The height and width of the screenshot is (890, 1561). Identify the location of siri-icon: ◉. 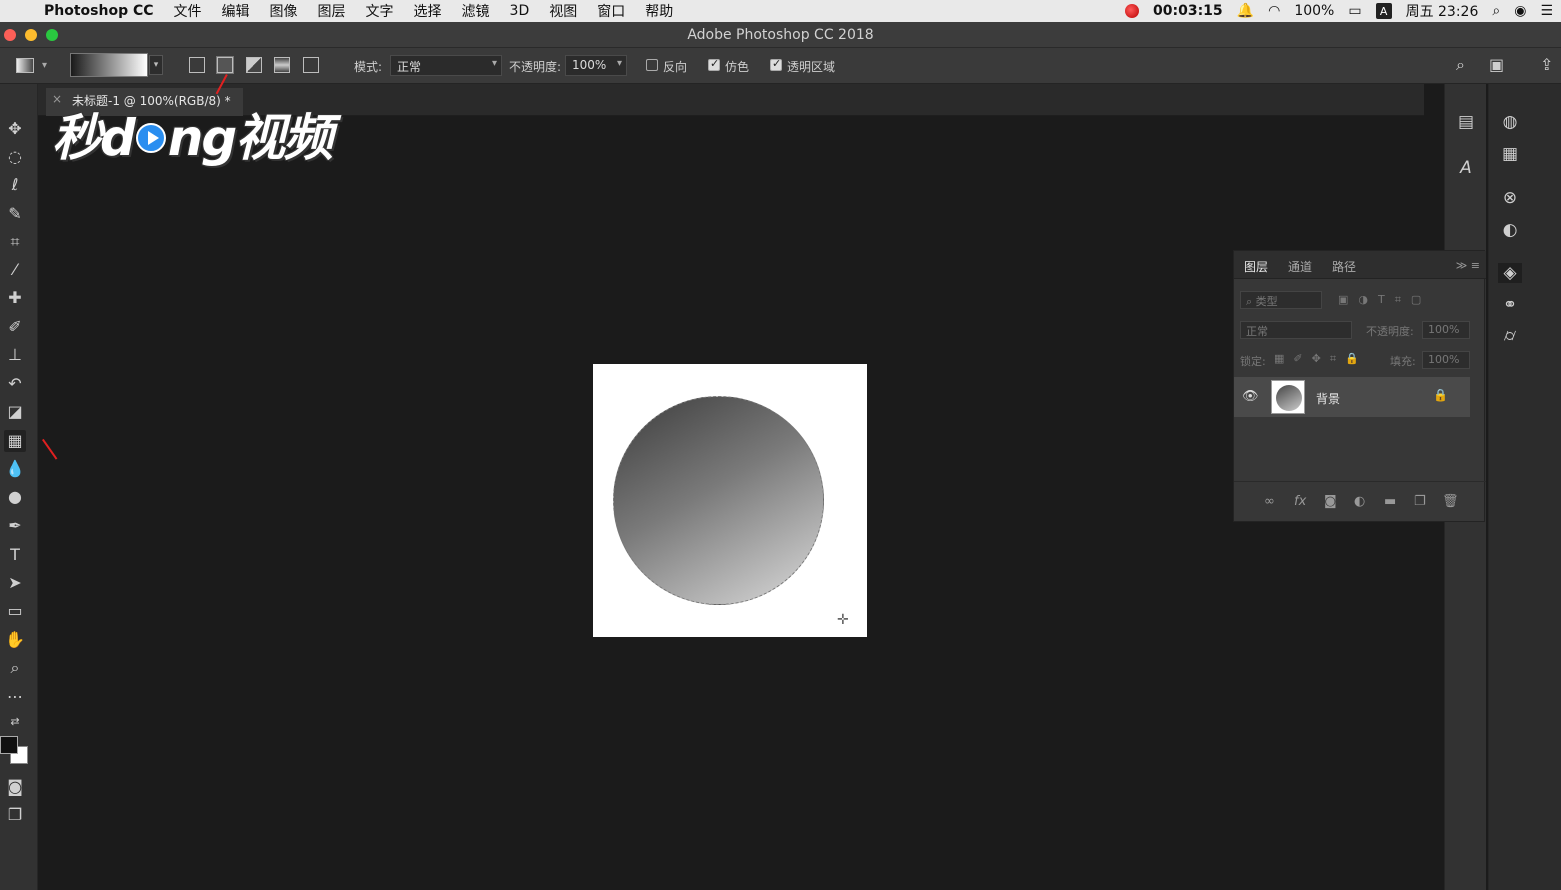
(1520, 11).